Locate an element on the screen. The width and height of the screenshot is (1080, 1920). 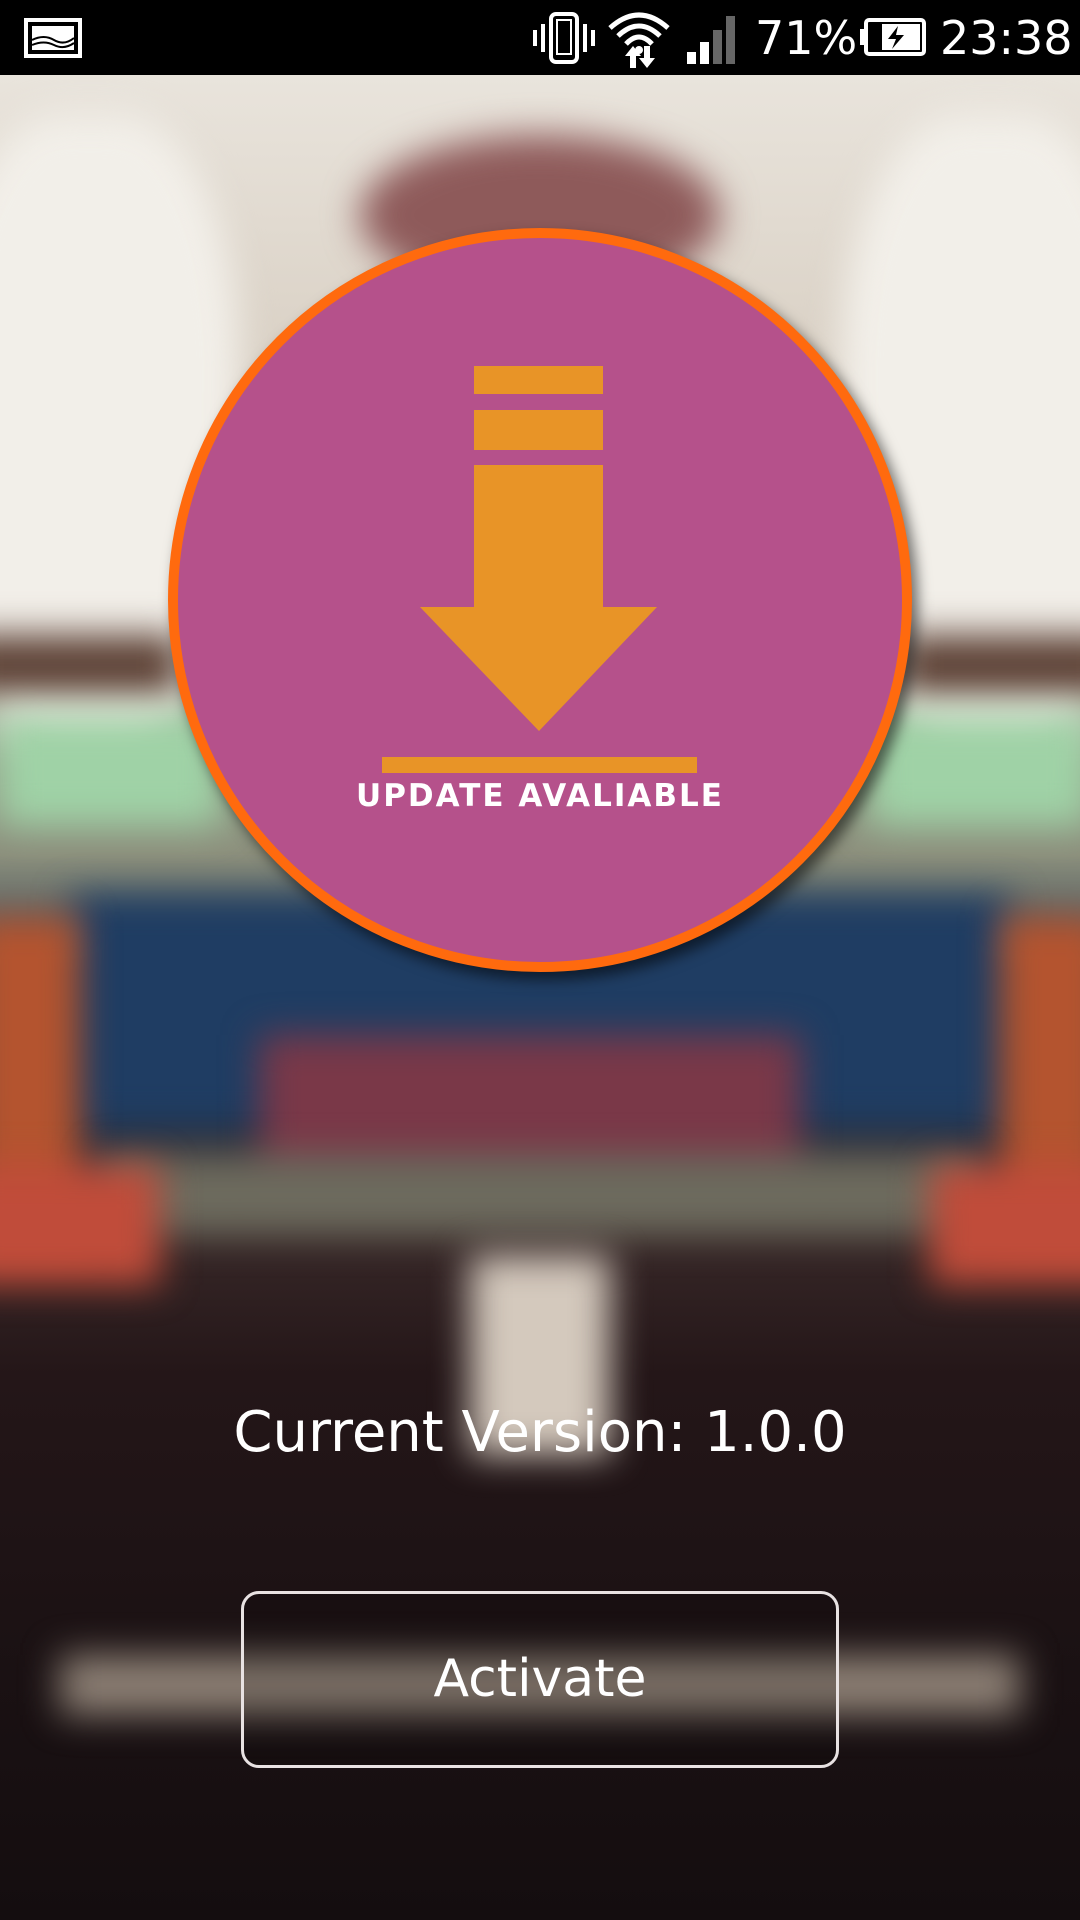
current-version-text: Current Version: 1.0.0 is located at coordinates (540, 1432).